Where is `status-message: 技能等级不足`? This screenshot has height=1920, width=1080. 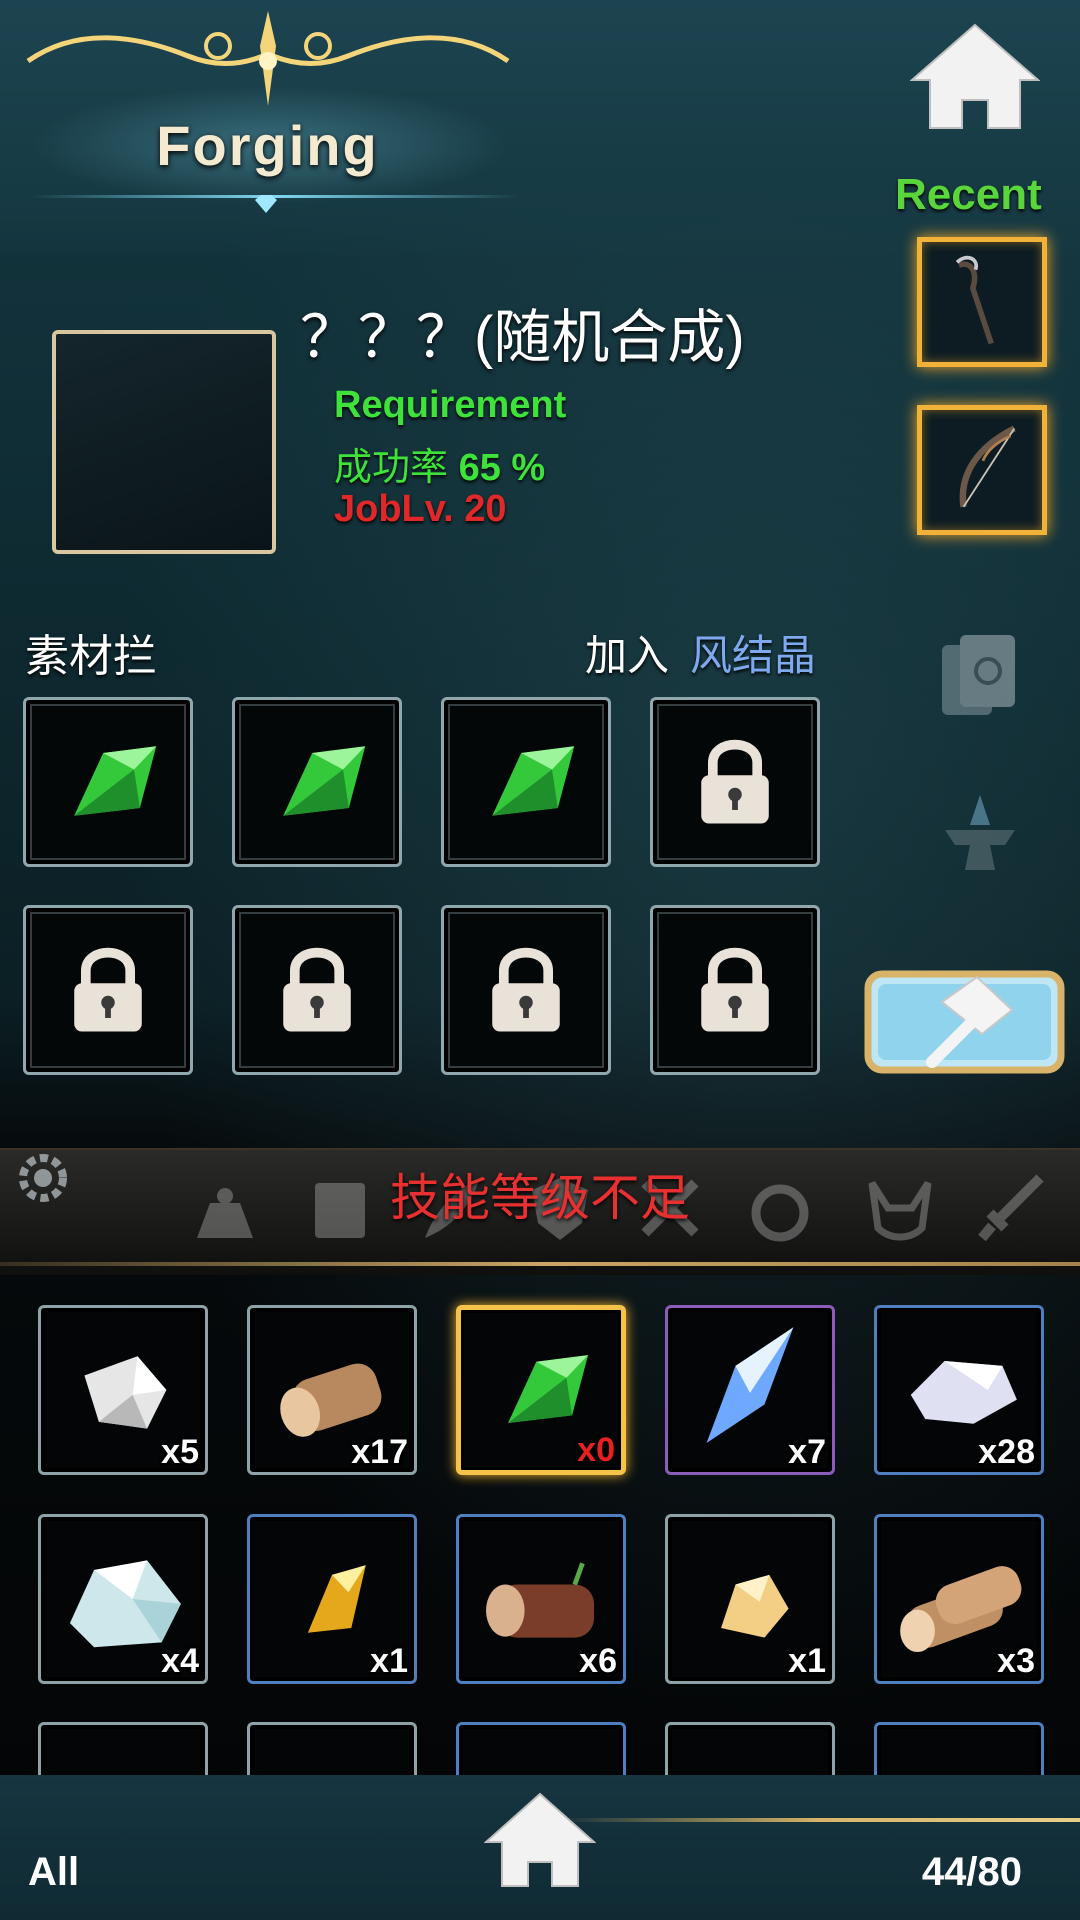
status-message: 技能等级不足 is located at coordinates (540, 1198).